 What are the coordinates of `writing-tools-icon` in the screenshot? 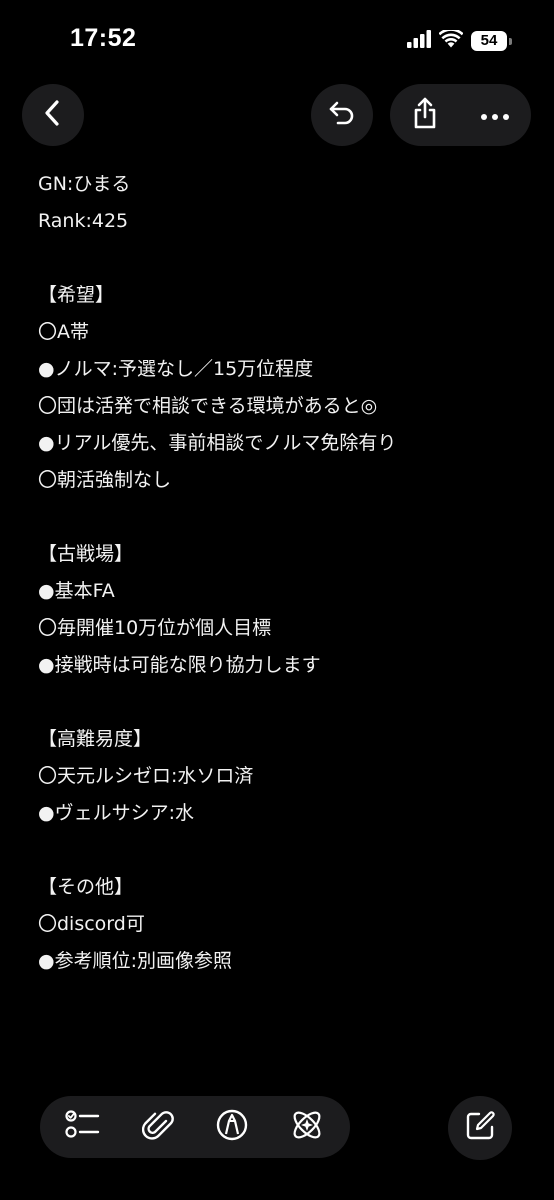 It's located at (307, 1127).